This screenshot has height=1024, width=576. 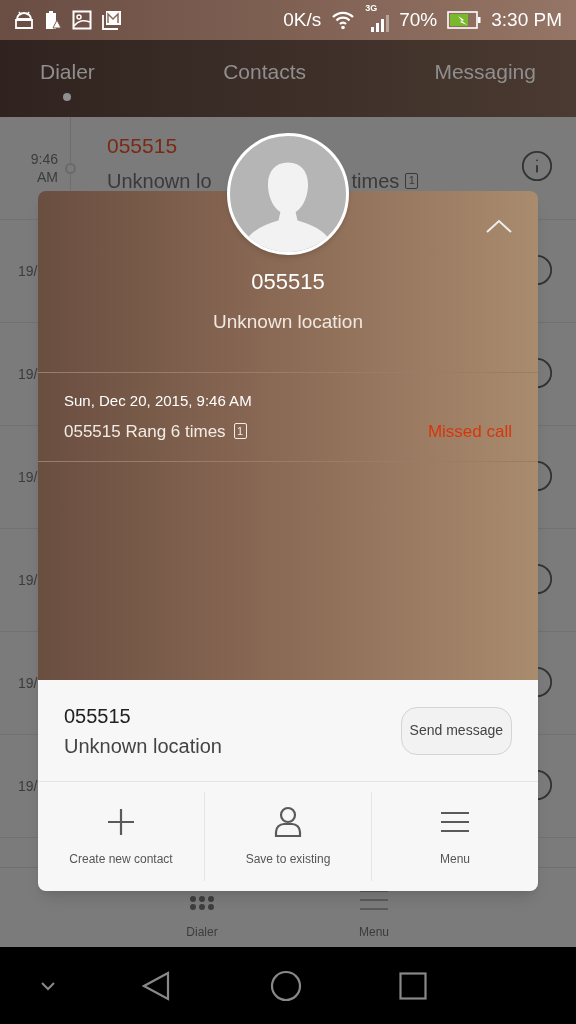 I want to click on caller-location: Unknown lo, so click(x=159, y=181).